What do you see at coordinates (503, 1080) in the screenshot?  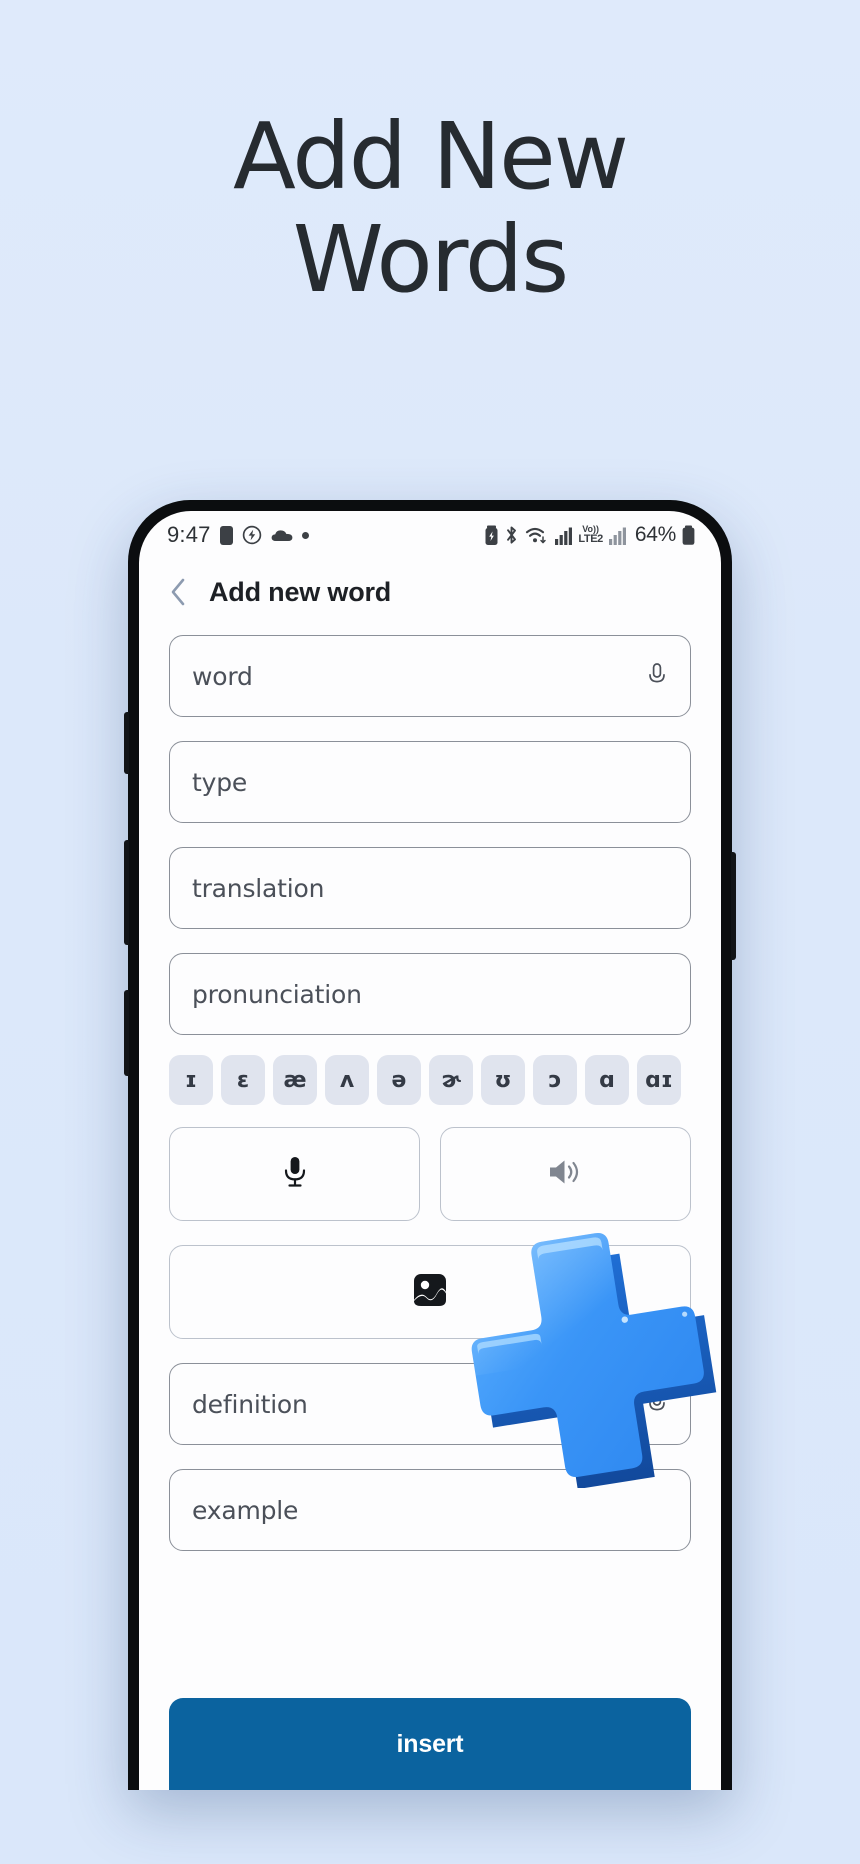 I see `ipa-key: ʊ` at bounding box center [503, 1080].